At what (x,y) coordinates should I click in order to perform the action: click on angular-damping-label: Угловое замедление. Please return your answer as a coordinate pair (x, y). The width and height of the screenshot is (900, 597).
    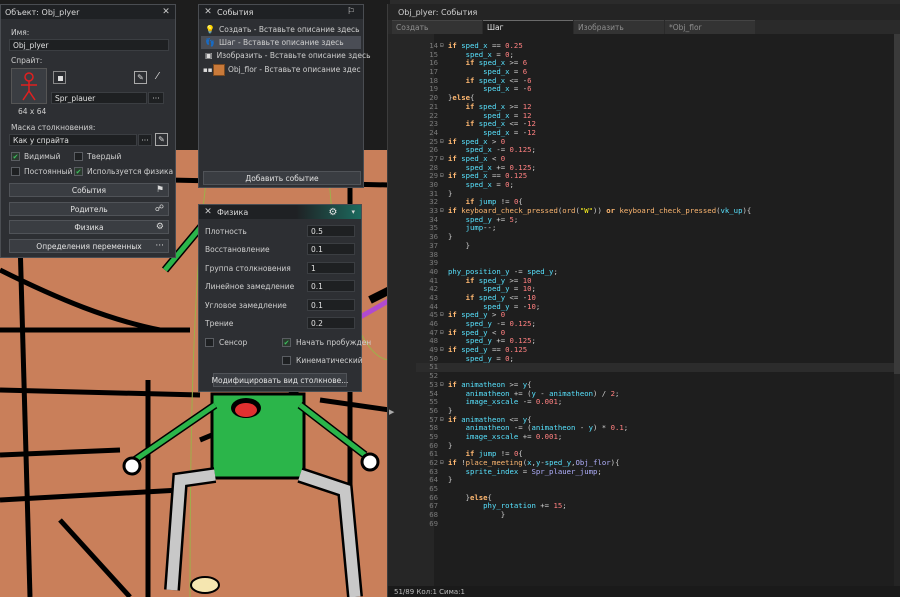
    Looking at the image, I should click on (246, 305).